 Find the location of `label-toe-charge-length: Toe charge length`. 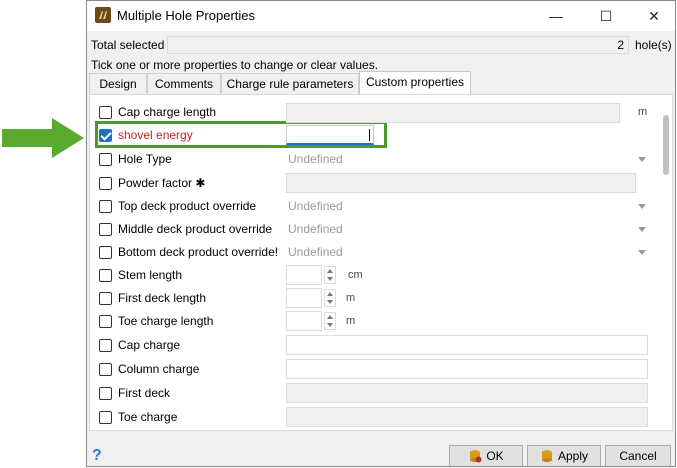

label-toe-charge-length: Toe charge length is located at coordinates (166, 321).